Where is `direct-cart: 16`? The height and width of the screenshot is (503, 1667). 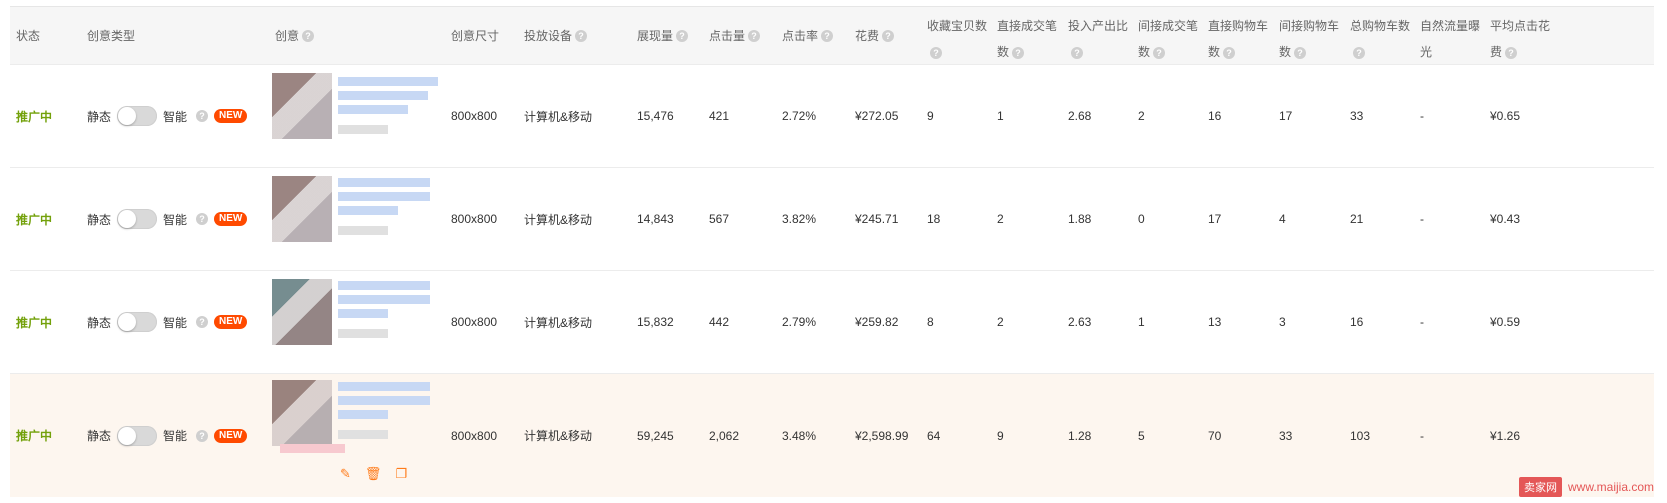
direct-cart: 16 is located at coordinates (1215, 116).